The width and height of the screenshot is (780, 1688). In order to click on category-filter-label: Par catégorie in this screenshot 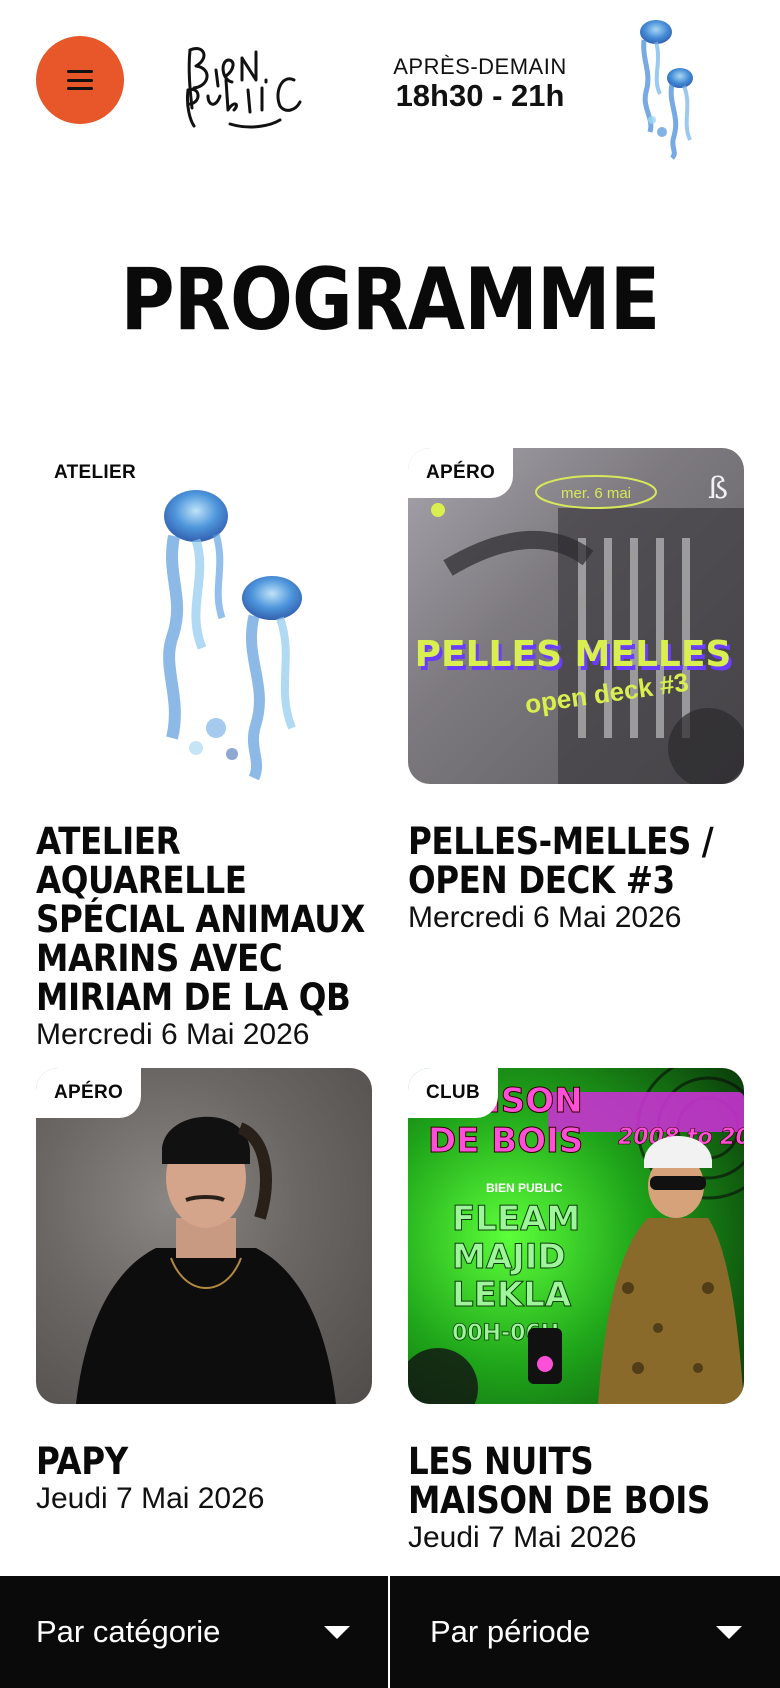, I will do `click(128, 1631)`.